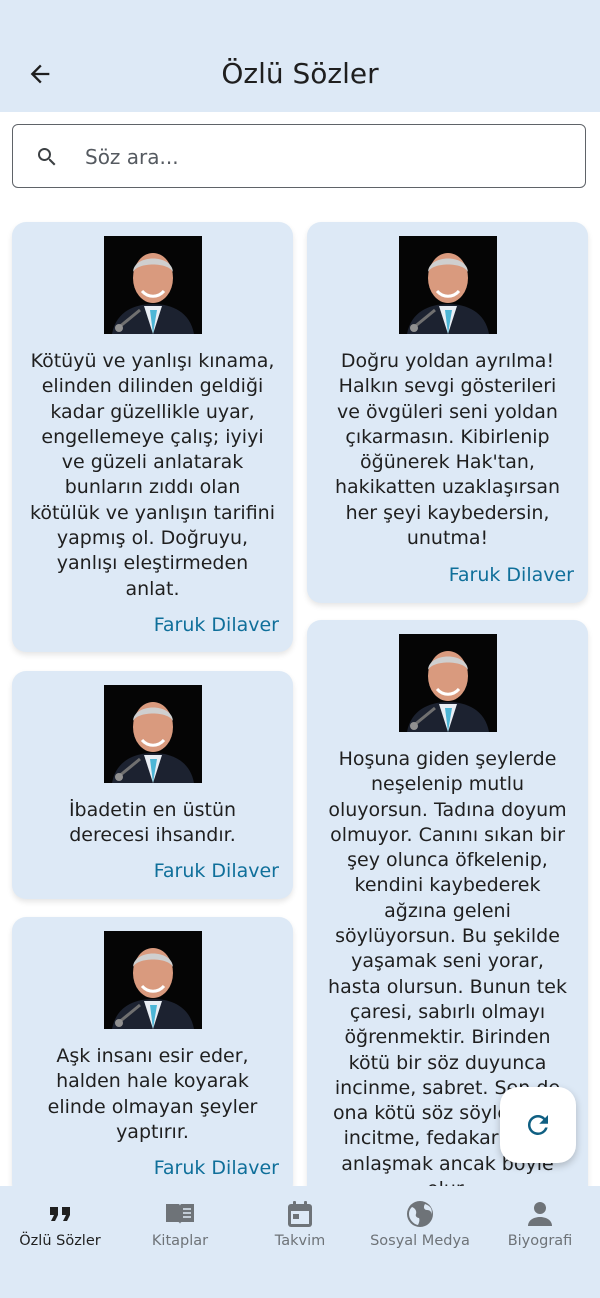 The width and height of the screenshot is (600, 1298). I want to click on quote-text: İbadetin en üstün derecesi ihsandır., so click(152, 823).